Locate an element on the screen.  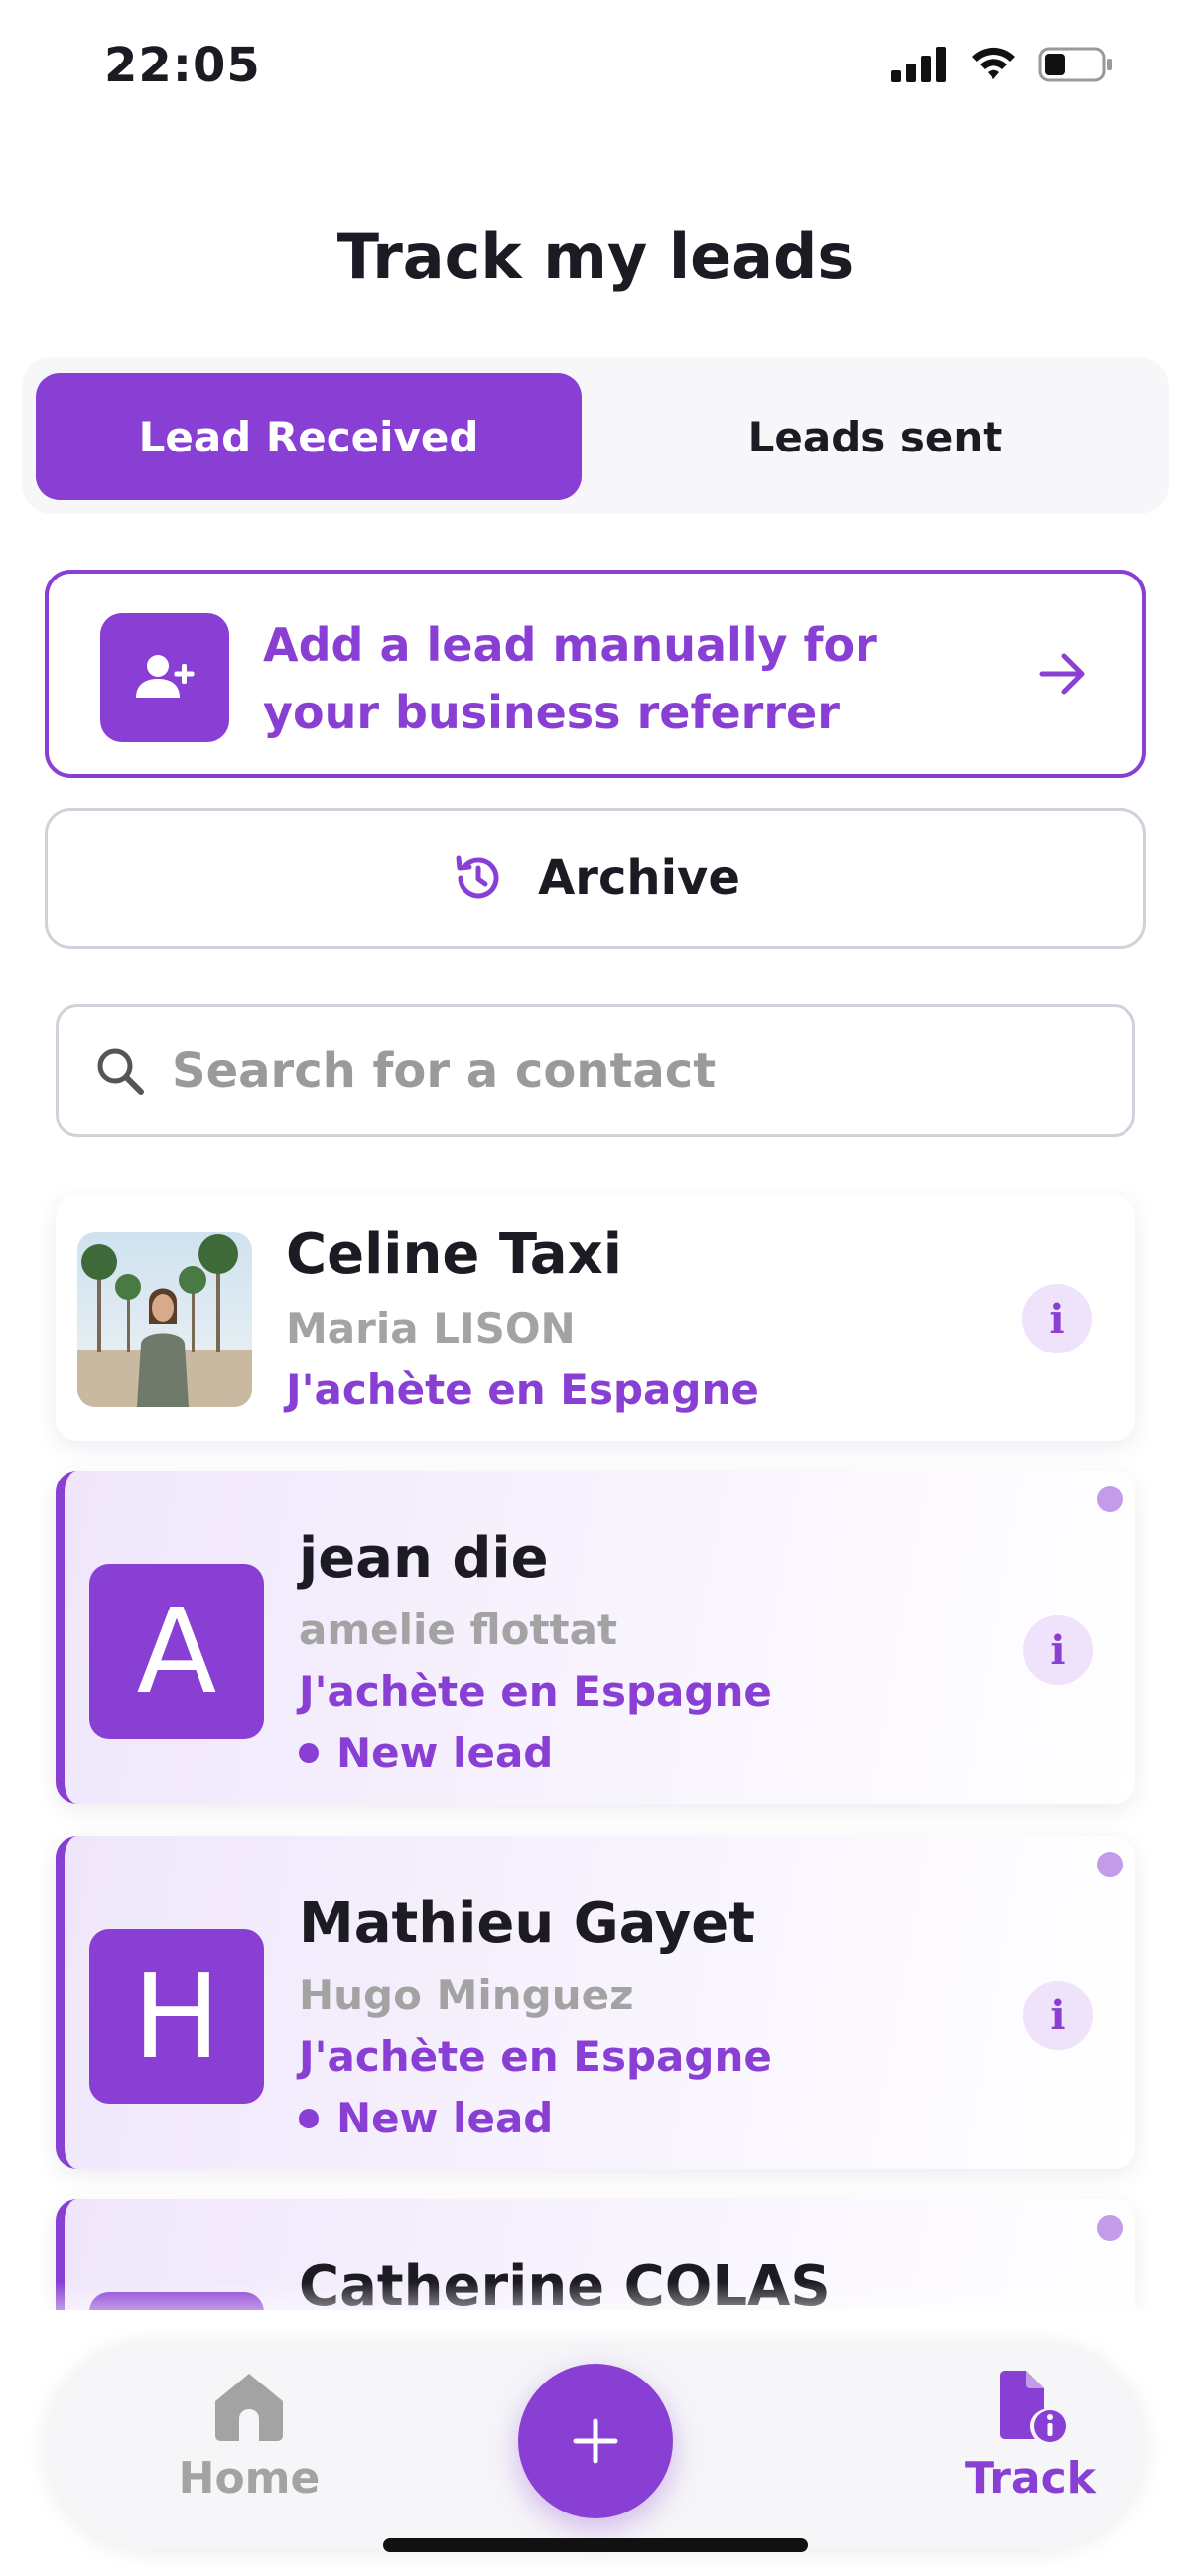
archive-label: Archive is located at coordinates (639, 878).